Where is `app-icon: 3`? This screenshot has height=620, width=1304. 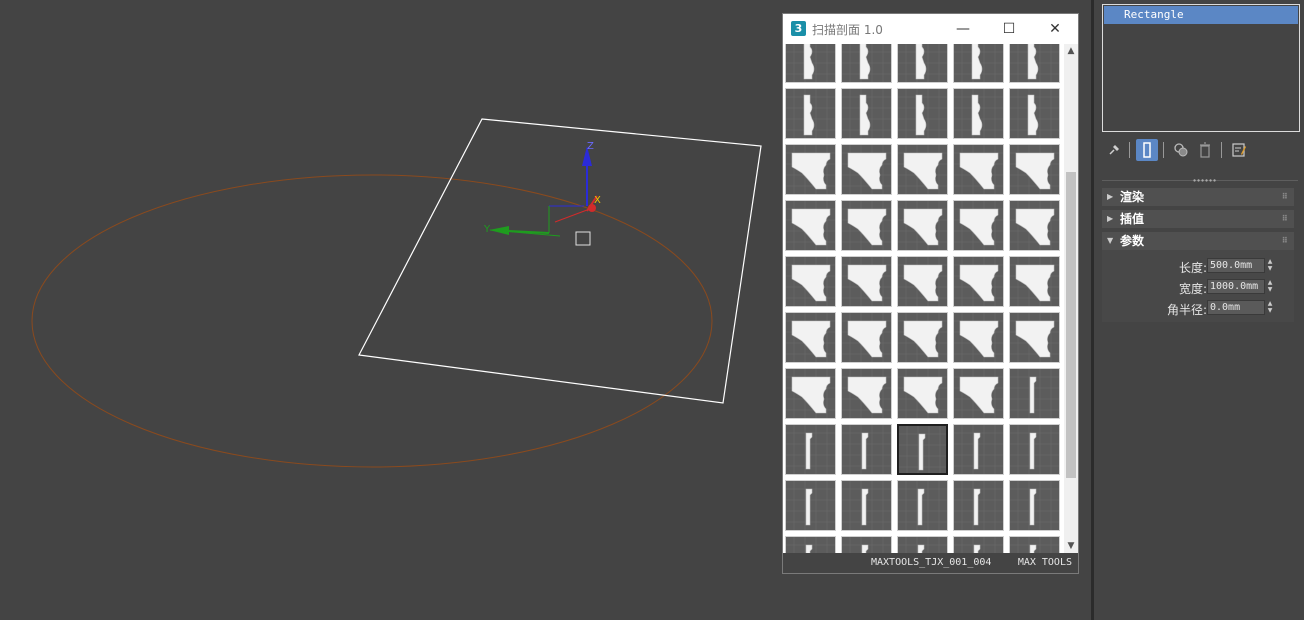 app-icon: 3 is located at coordinates (798, 28).